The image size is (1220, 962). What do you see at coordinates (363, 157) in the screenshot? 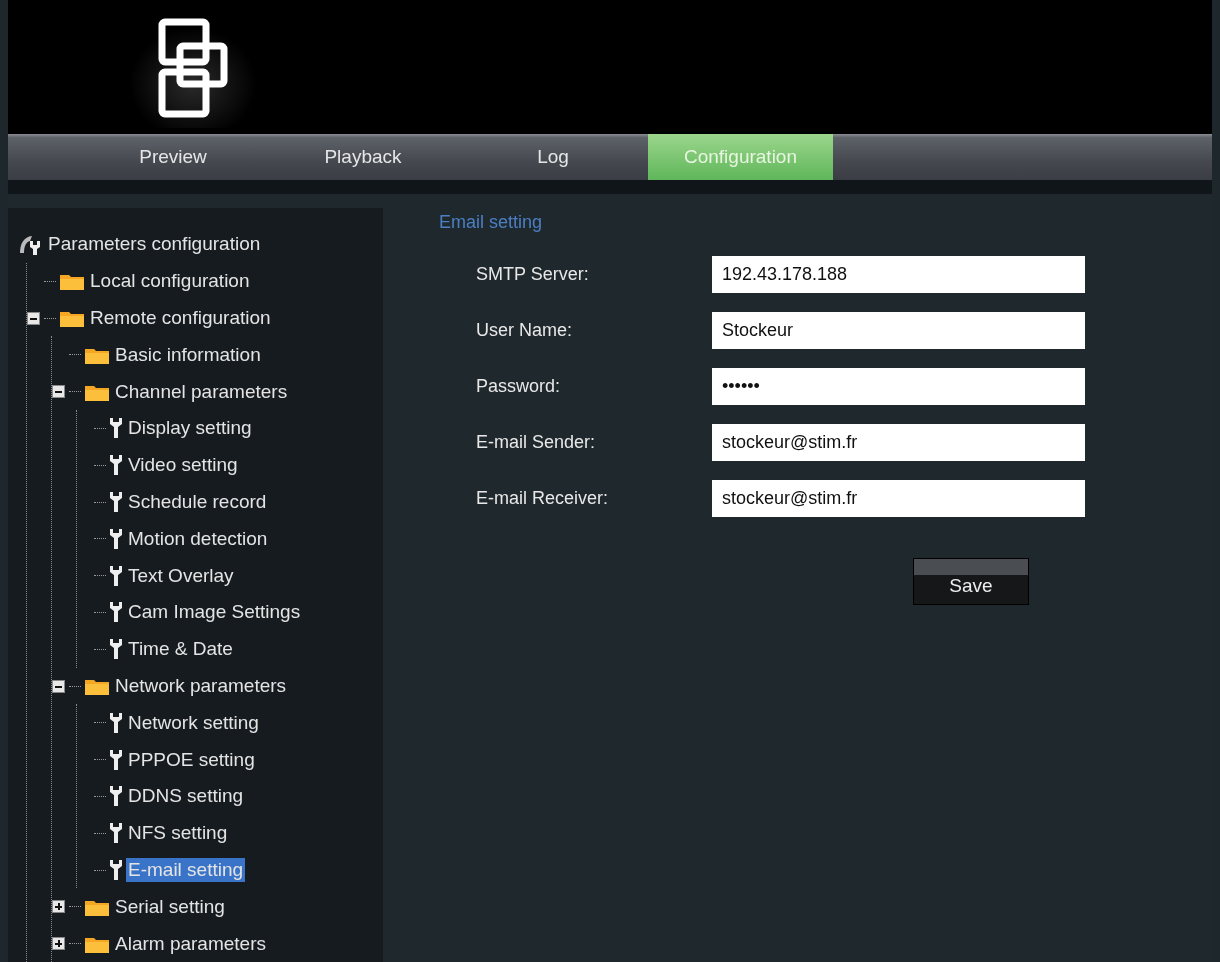
I see `nav-tab: Playback` at bounding box center [363, 157].